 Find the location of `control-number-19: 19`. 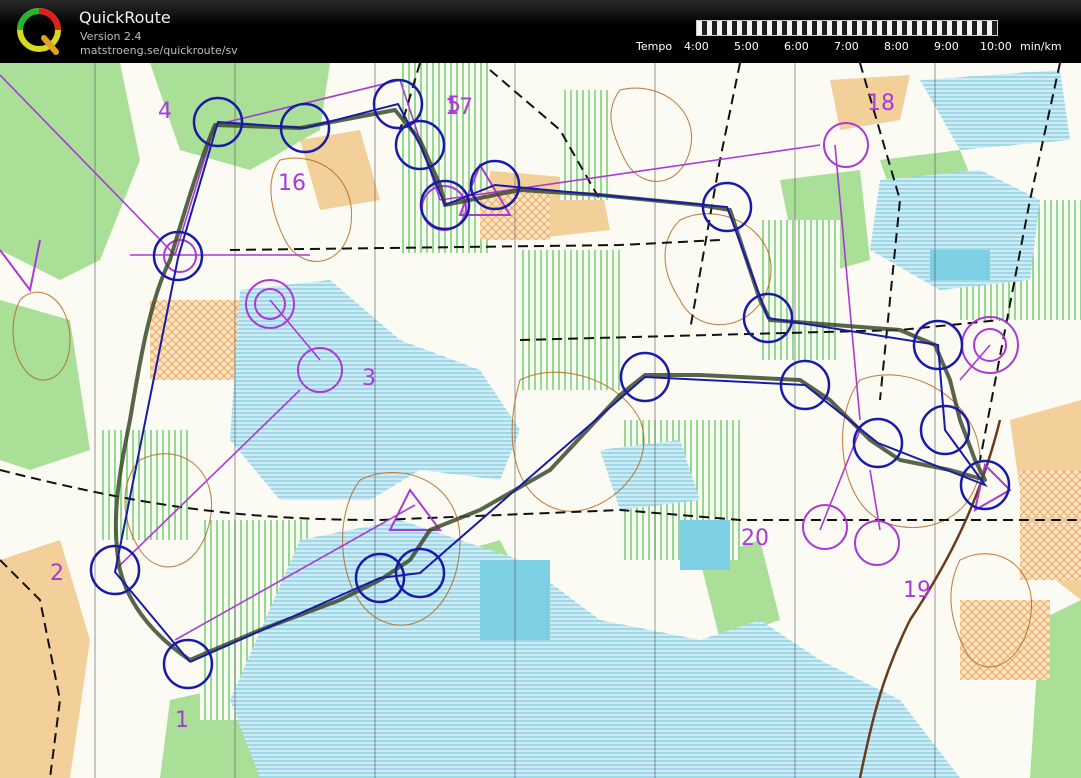

control-number-19: 19 is located at coordinates (917, 590).